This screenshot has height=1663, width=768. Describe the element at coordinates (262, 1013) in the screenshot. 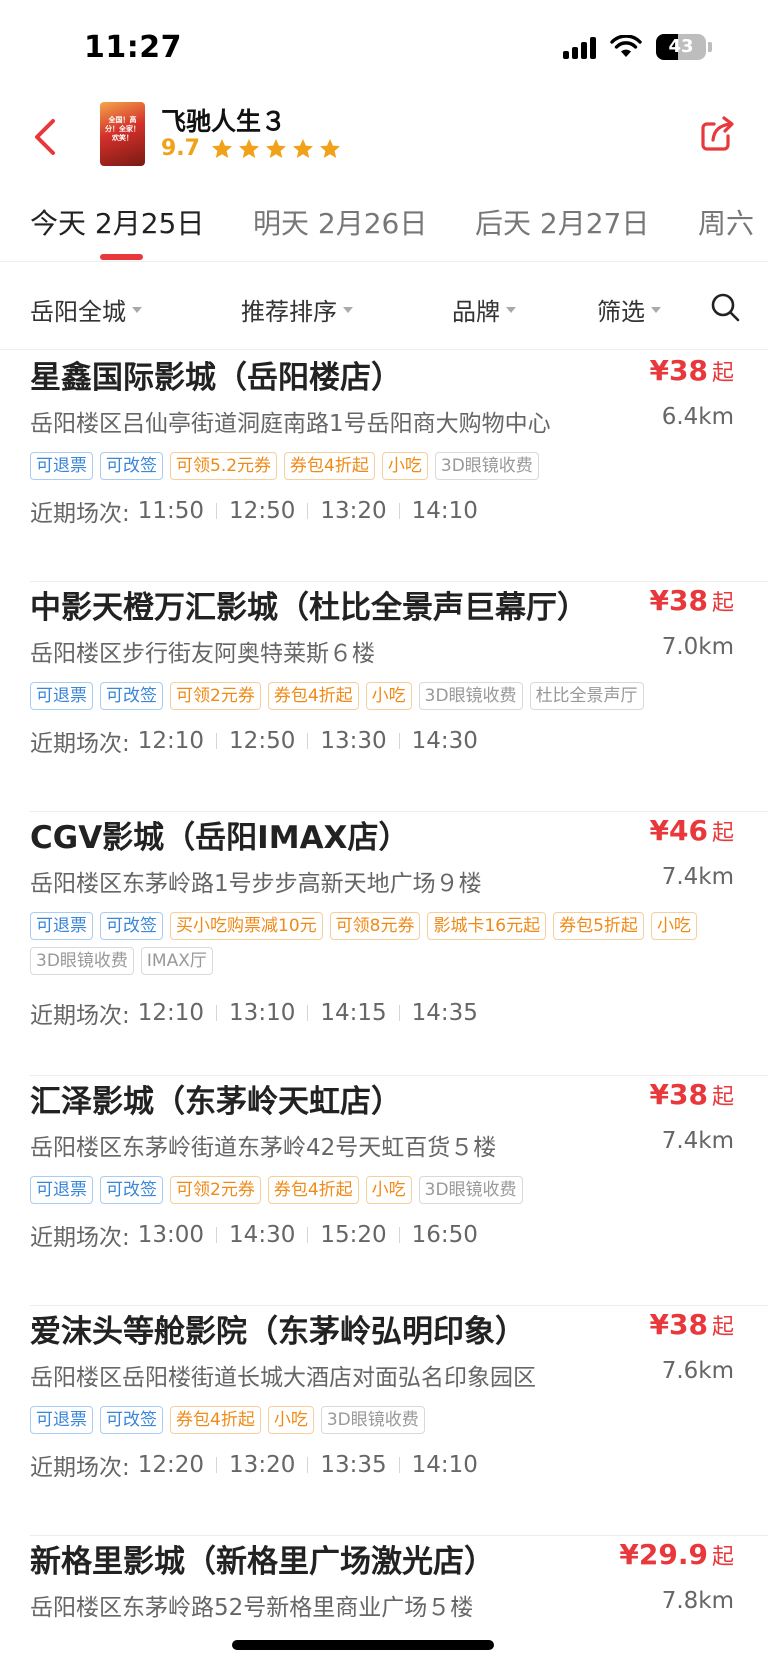

I see `showtime: 13:10` at that location.